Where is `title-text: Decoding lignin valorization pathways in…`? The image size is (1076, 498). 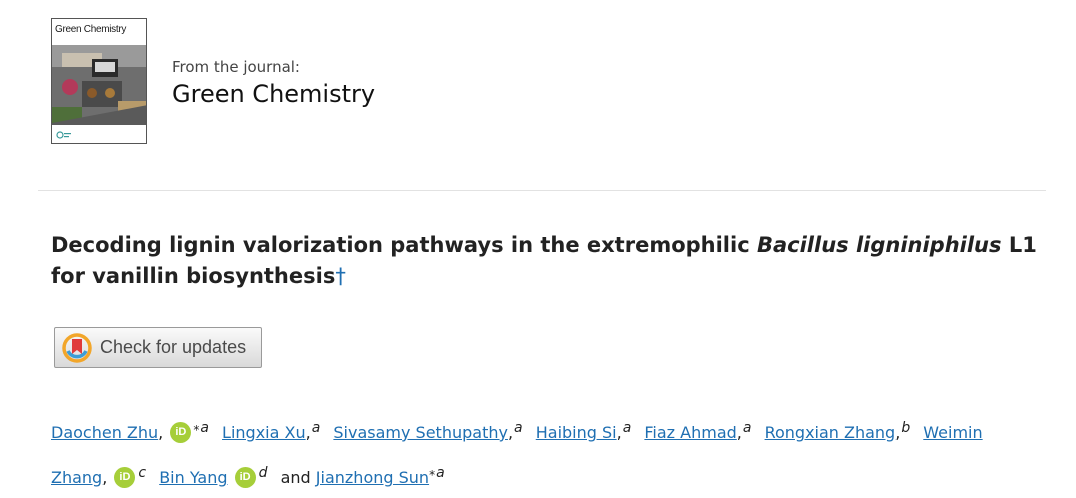
title-text: Decoding lignin valorization pathways in… is located at coordinates (404, 245).